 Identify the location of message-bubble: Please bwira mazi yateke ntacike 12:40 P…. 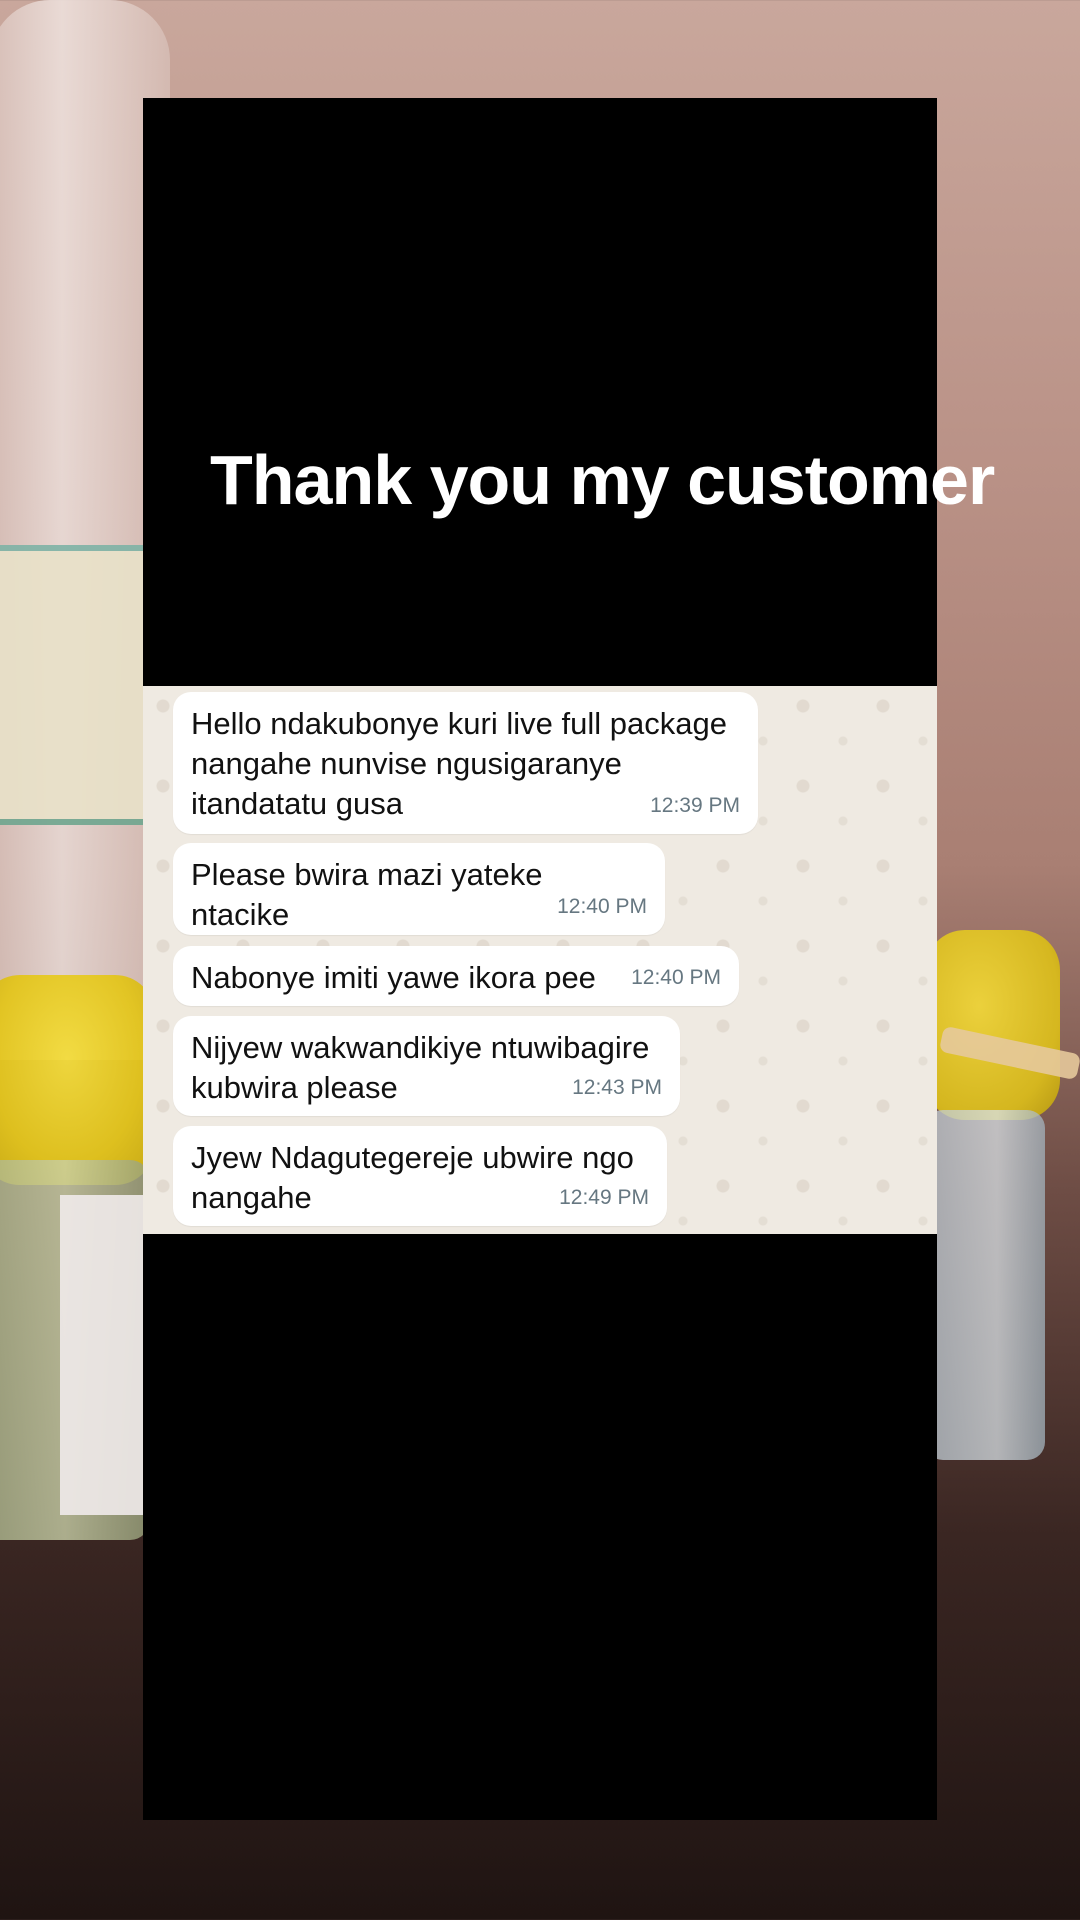
(419, 889).